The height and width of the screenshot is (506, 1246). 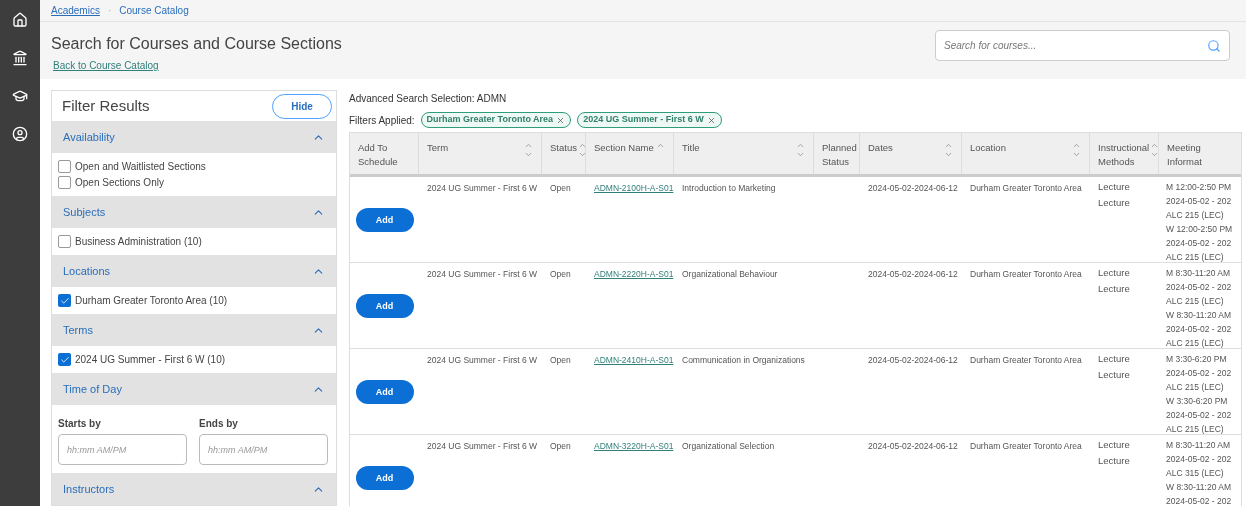 I want to click on column-header: Dates, so click(x=911, y=153).